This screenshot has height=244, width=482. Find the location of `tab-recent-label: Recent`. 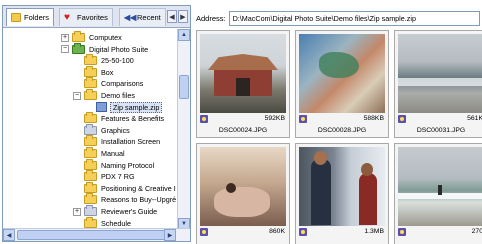

tab-recent-label: Recent is located at coordinates (149, 17).